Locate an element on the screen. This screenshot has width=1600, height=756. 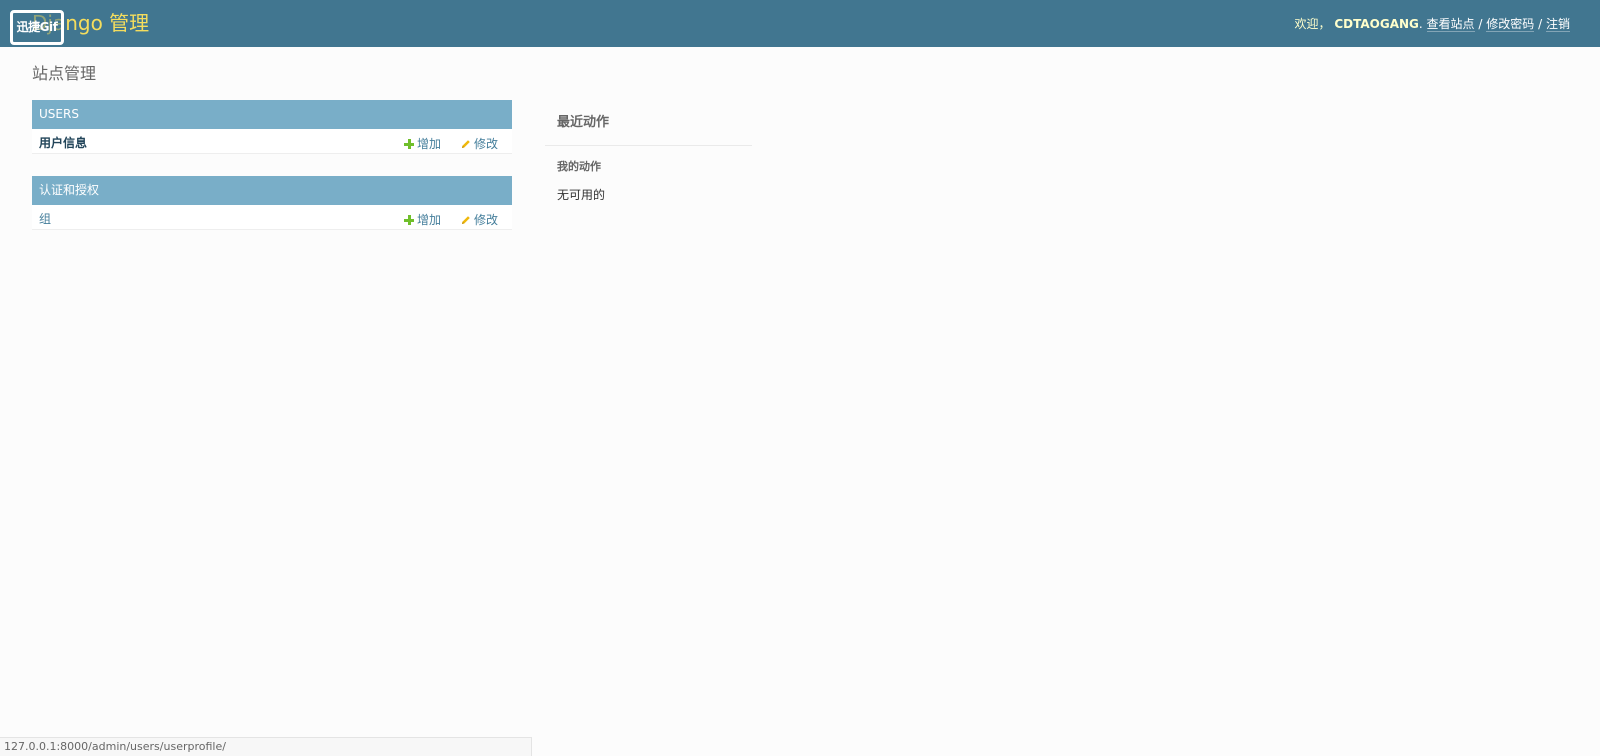
recent-actions-module: 最近动作 我的动作 无可用的 is located at coordinates (648, 156).